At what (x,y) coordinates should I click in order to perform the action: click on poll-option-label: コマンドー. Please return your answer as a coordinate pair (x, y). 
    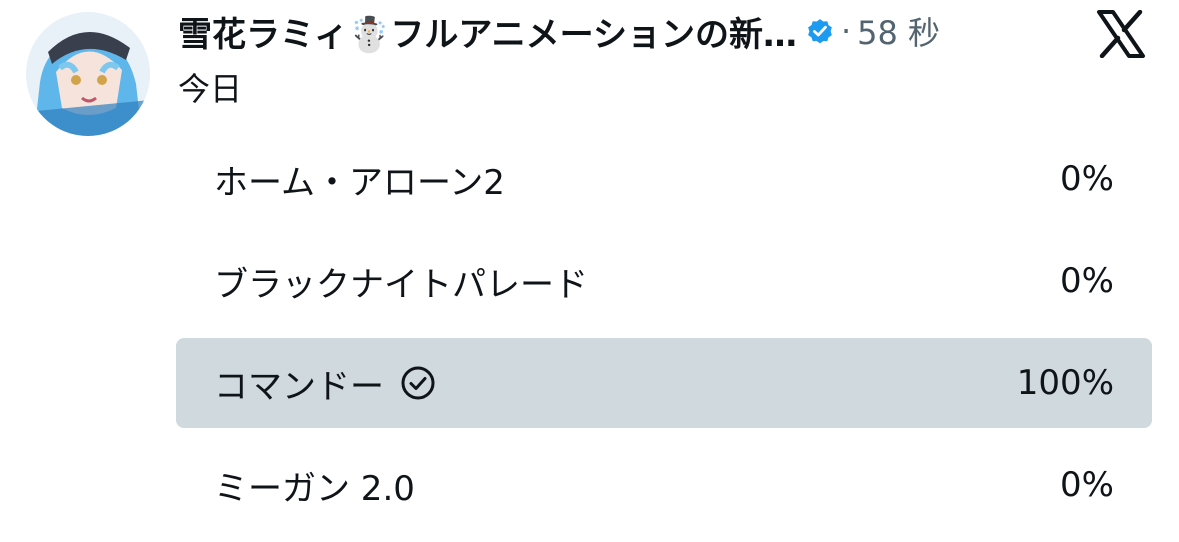
    Looking at the image, I should click on (299, 386).